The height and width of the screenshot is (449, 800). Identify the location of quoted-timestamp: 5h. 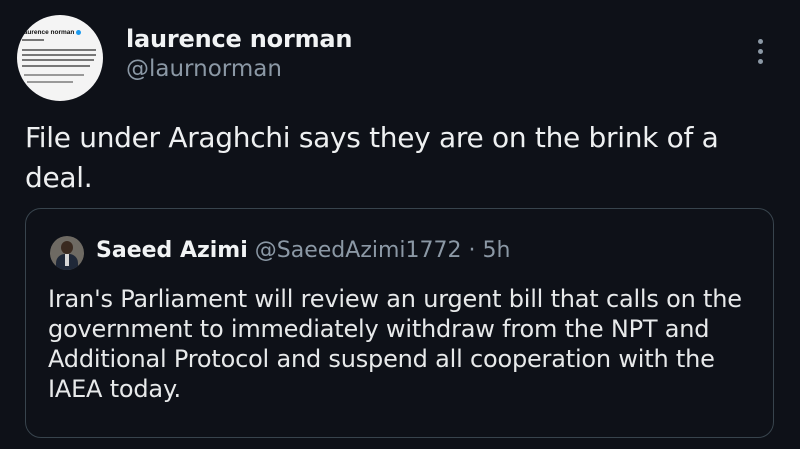
(497, 250).